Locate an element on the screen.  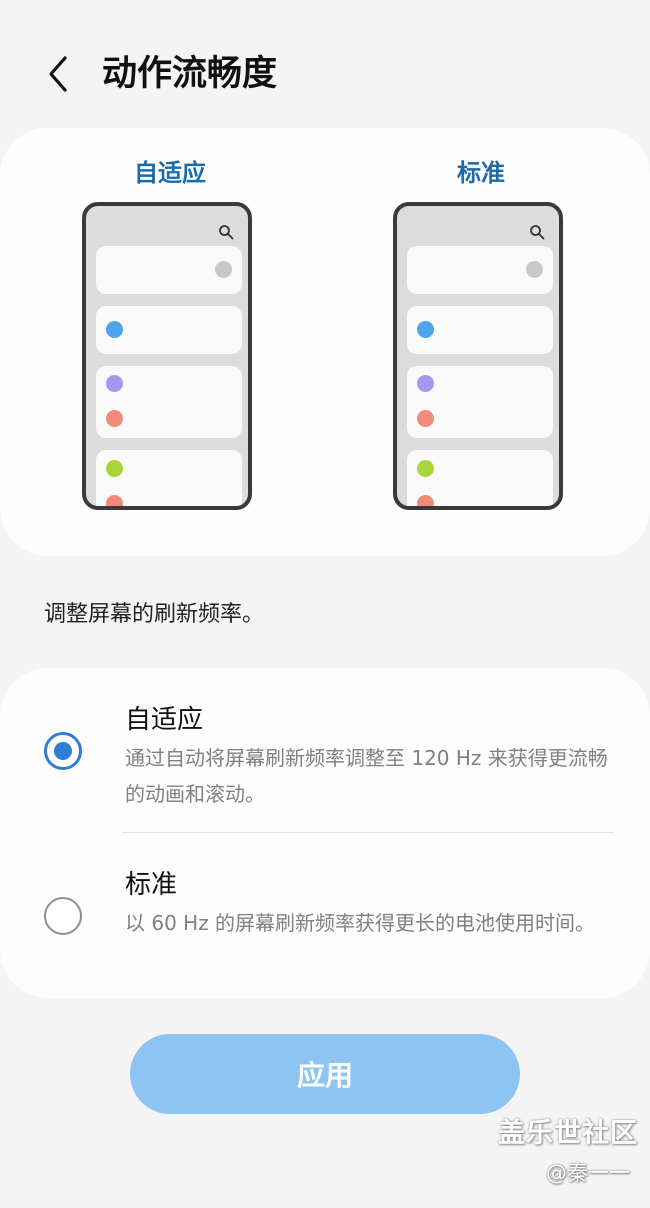
option-standard-title: 标准 is located at coordinates (151, 885).